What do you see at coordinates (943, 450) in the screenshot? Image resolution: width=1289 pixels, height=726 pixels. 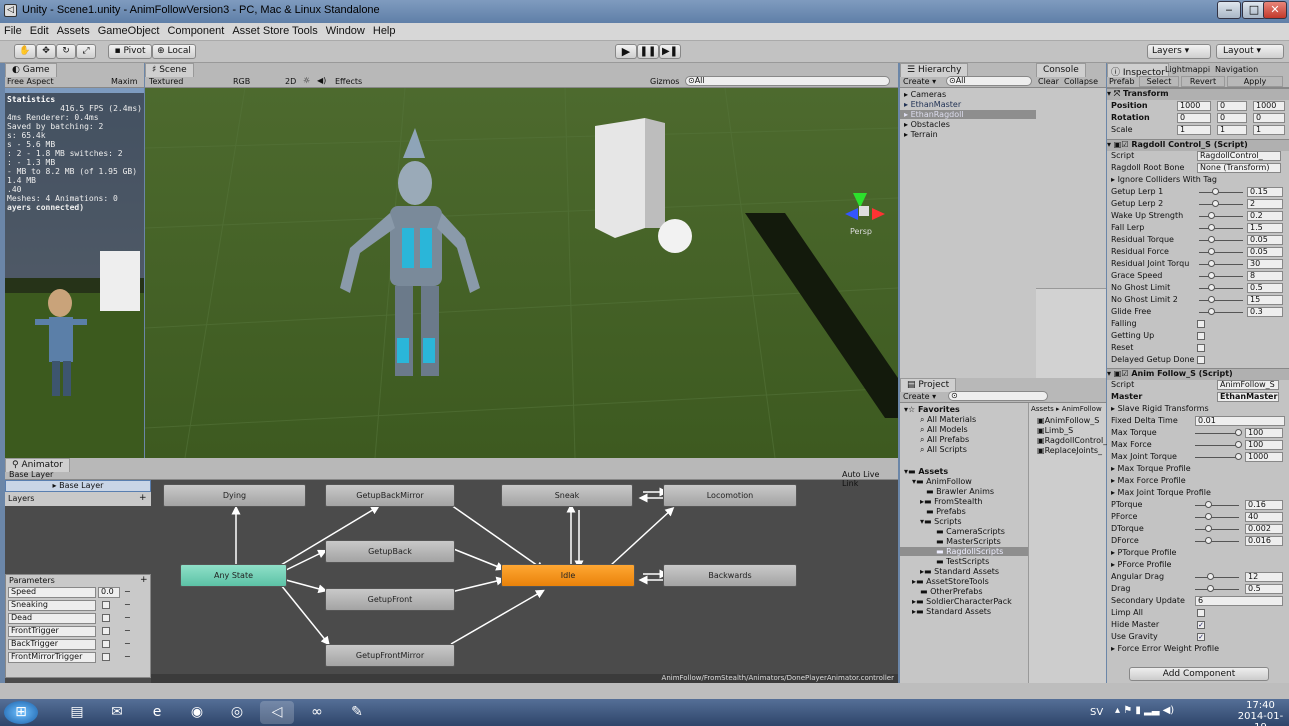 I see `favorite-item: ⌕ All Scripts` at bounding box center [943, 450].